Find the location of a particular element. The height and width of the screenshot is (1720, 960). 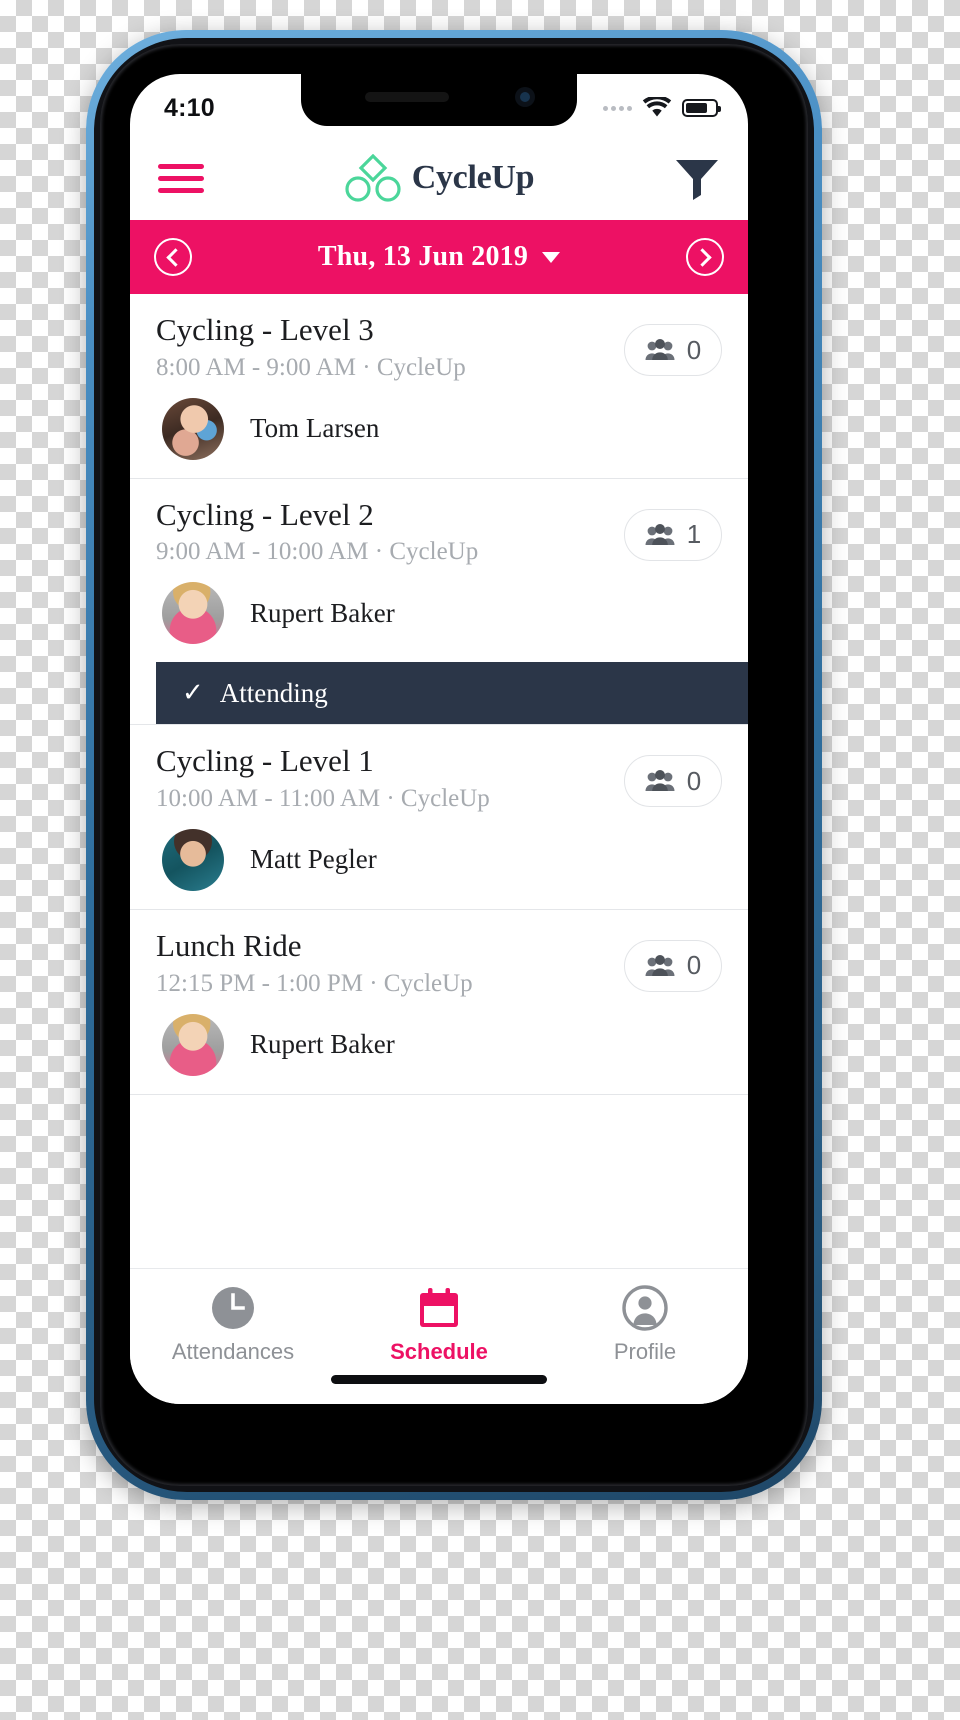

device-notch is located at coordinates (439, 100).